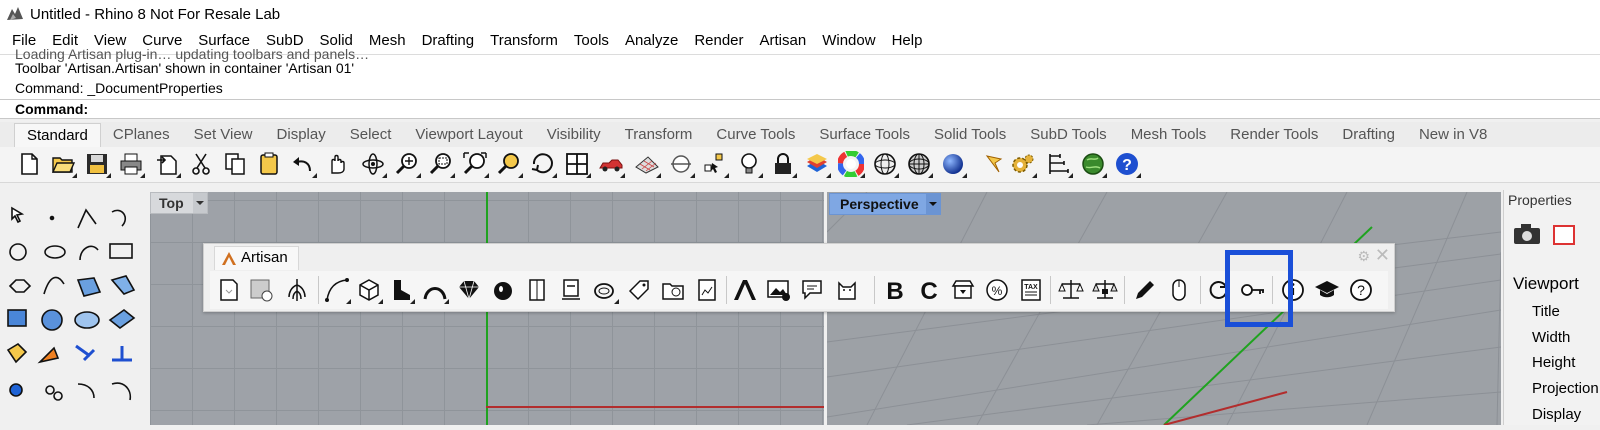 The height and width of the screenshot is (430, 1600). I want to click on object-properties-icon, so click(1565, 236).